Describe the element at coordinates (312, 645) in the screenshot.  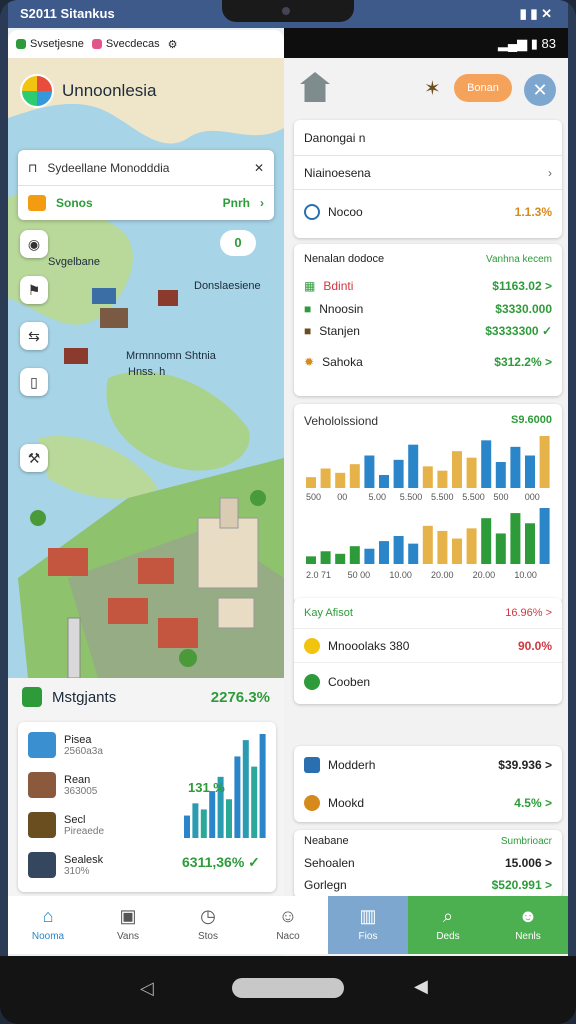
I see `coin-icon` at that location.